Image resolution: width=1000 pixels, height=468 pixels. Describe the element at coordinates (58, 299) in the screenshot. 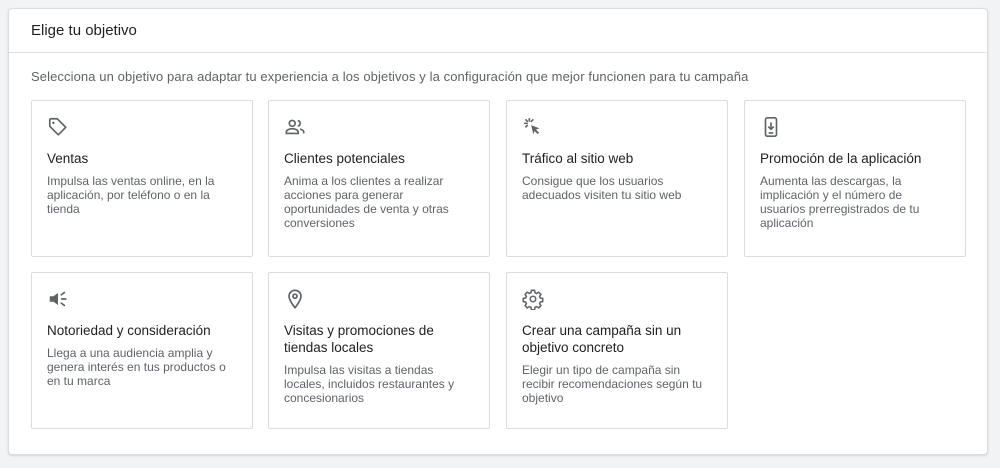

I see `speaker-icon` at that location.